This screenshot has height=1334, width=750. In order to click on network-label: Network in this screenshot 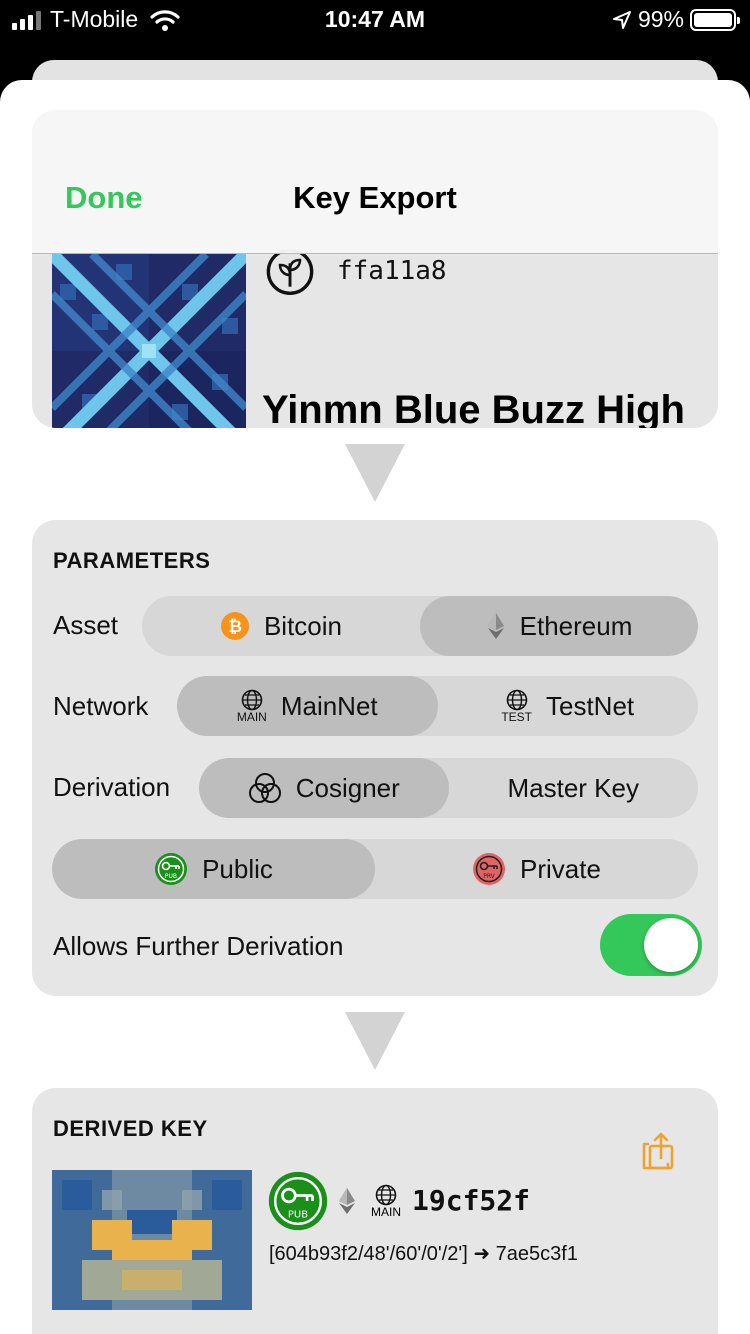, I will do `click(101, 706)`.